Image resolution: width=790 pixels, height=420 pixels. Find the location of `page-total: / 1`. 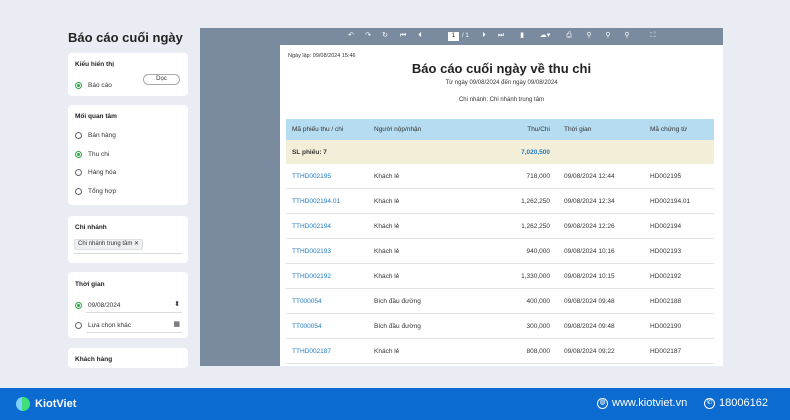

page-total: / 1 is located at coordinates (465, 36).